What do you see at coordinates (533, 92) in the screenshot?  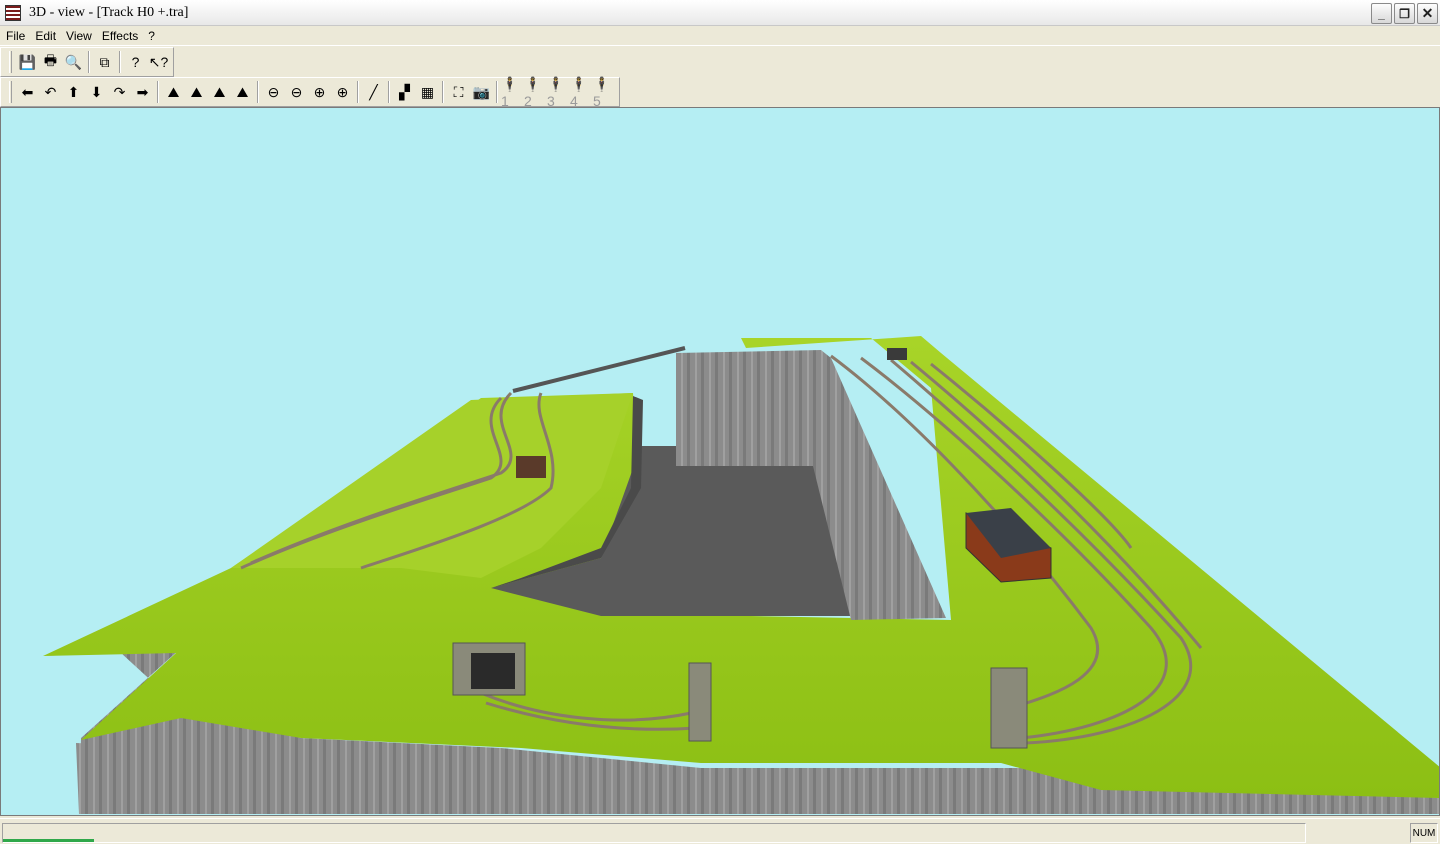 I see `camera-2-icon: 🕴2` at bounding box center [533, 92].